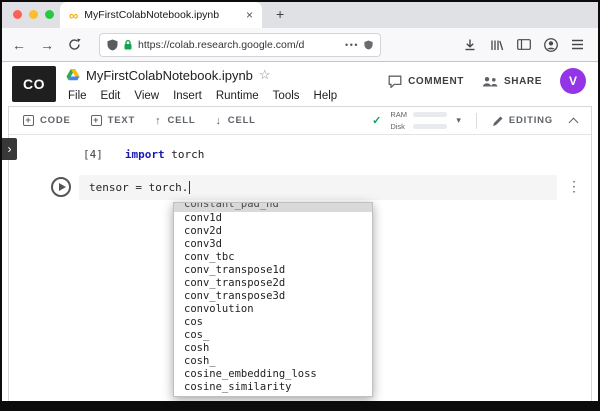 Image resolution: width=600 pixels, height=411 pixels. I want to click on execution-count: [4], so click(93, 154).